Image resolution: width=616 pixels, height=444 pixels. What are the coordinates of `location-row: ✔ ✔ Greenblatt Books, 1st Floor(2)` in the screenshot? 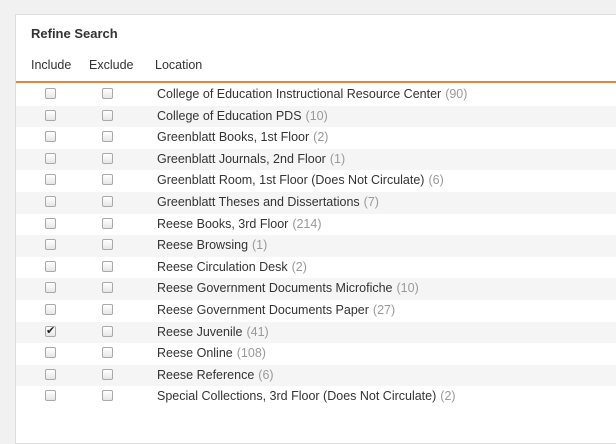 It's located at (316, 138).